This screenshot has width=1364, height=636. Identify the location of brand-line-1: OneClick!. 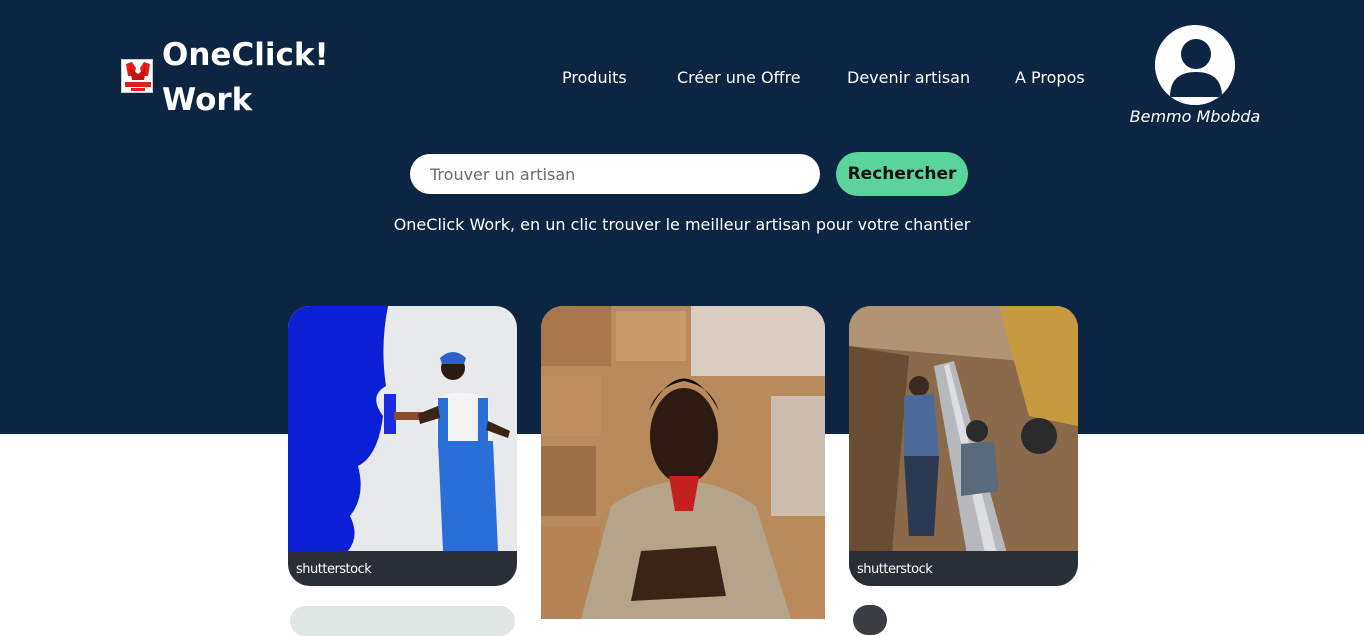
(245, 55).